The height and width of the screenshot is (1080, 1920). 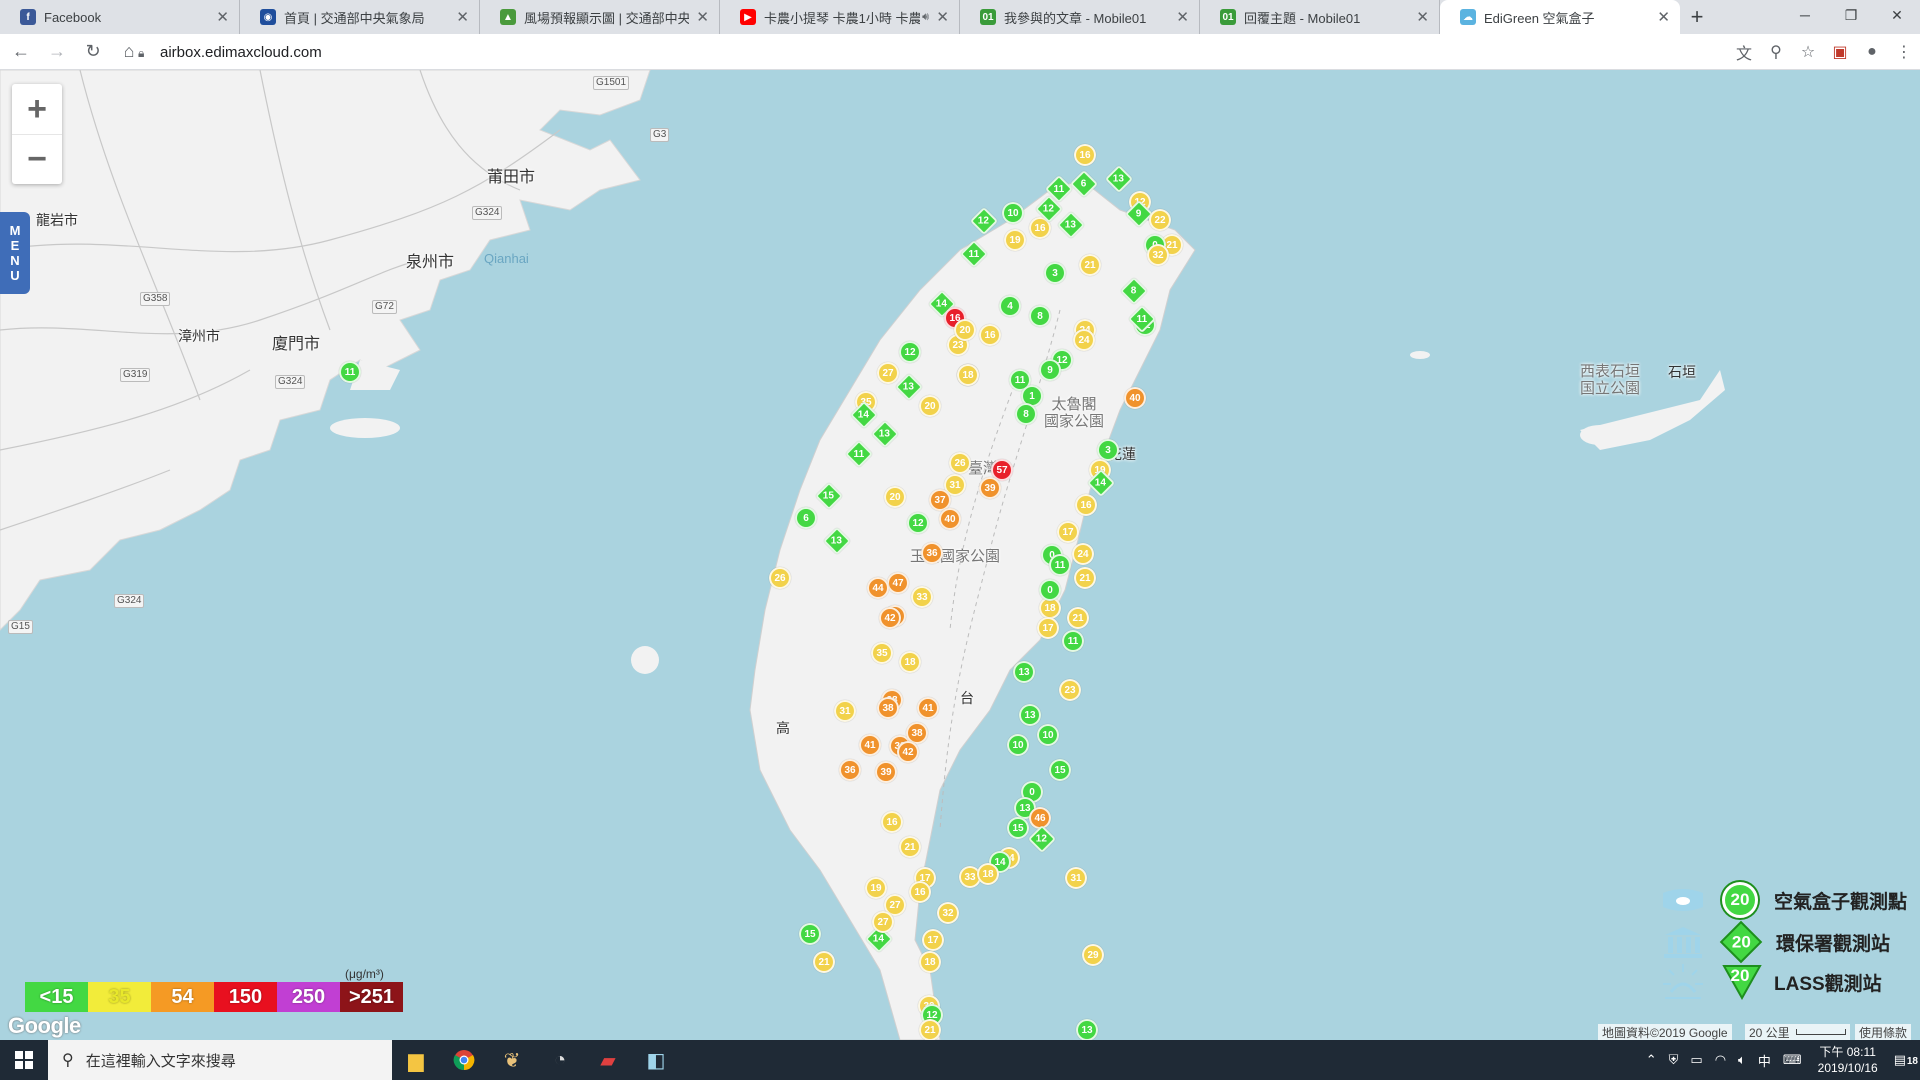 What do you see at coordinates (1792, 1060) in the screenshot?
I see `keyboard-icon: ⌨` at bounding box center [1792, 1060].